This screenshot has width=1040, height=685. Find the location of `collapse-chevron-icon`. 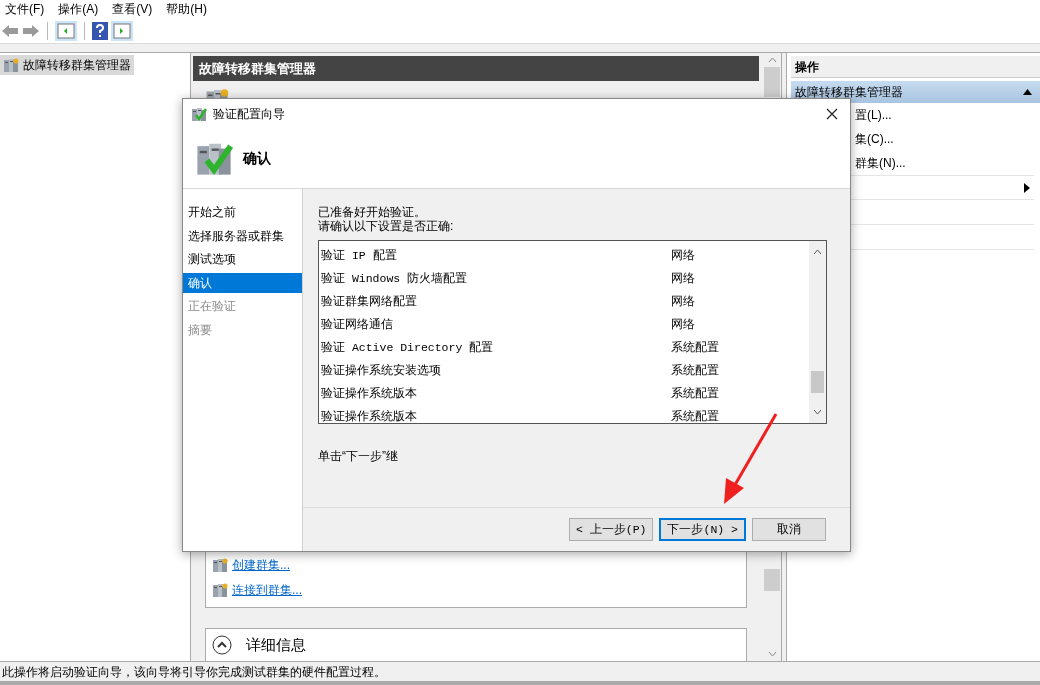

collapse-chevron-icon is located at coordinates (222, 645).